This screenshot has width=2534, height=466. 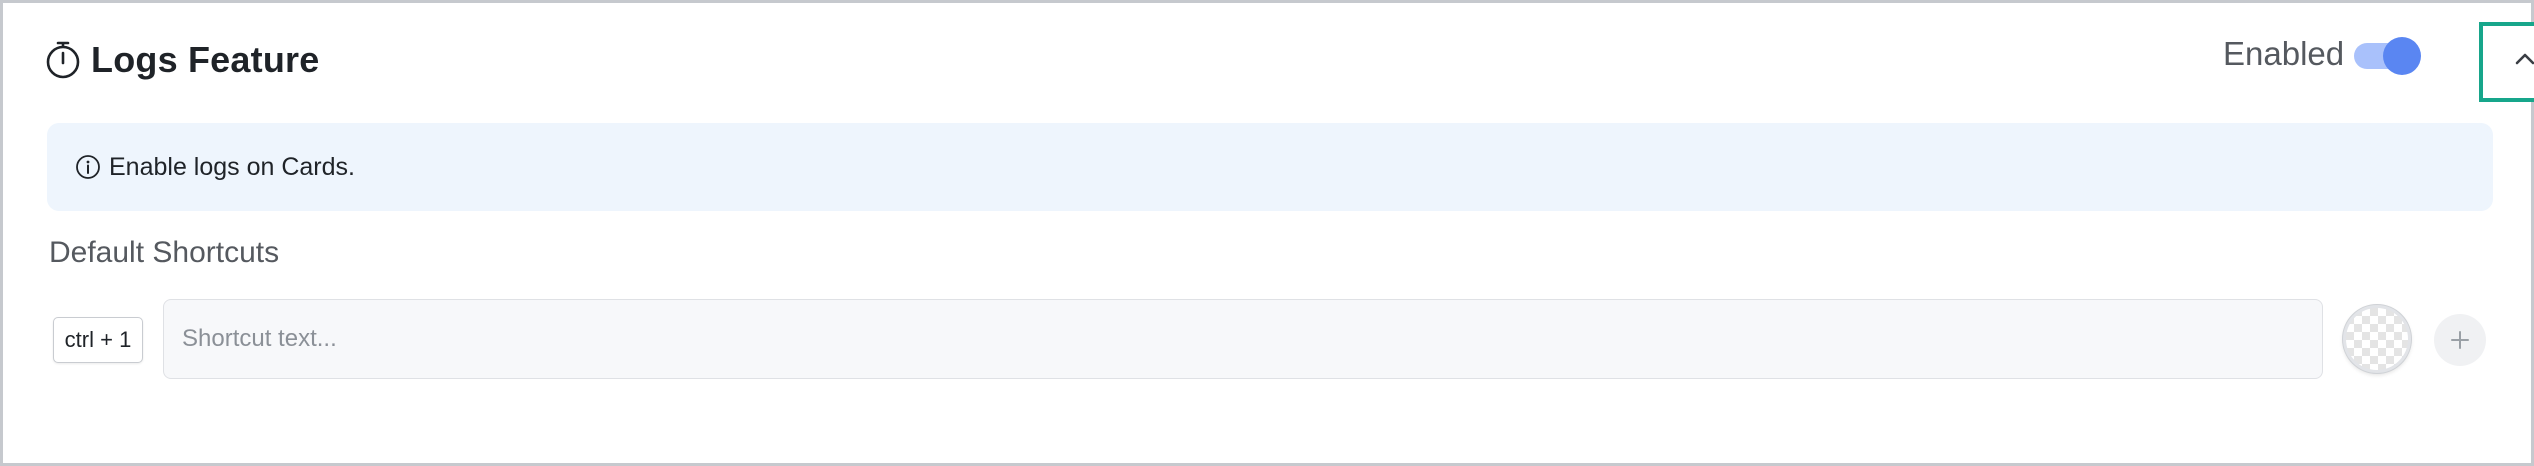 I want to click on chevron-up-icon, so click(x=2524, y=59).